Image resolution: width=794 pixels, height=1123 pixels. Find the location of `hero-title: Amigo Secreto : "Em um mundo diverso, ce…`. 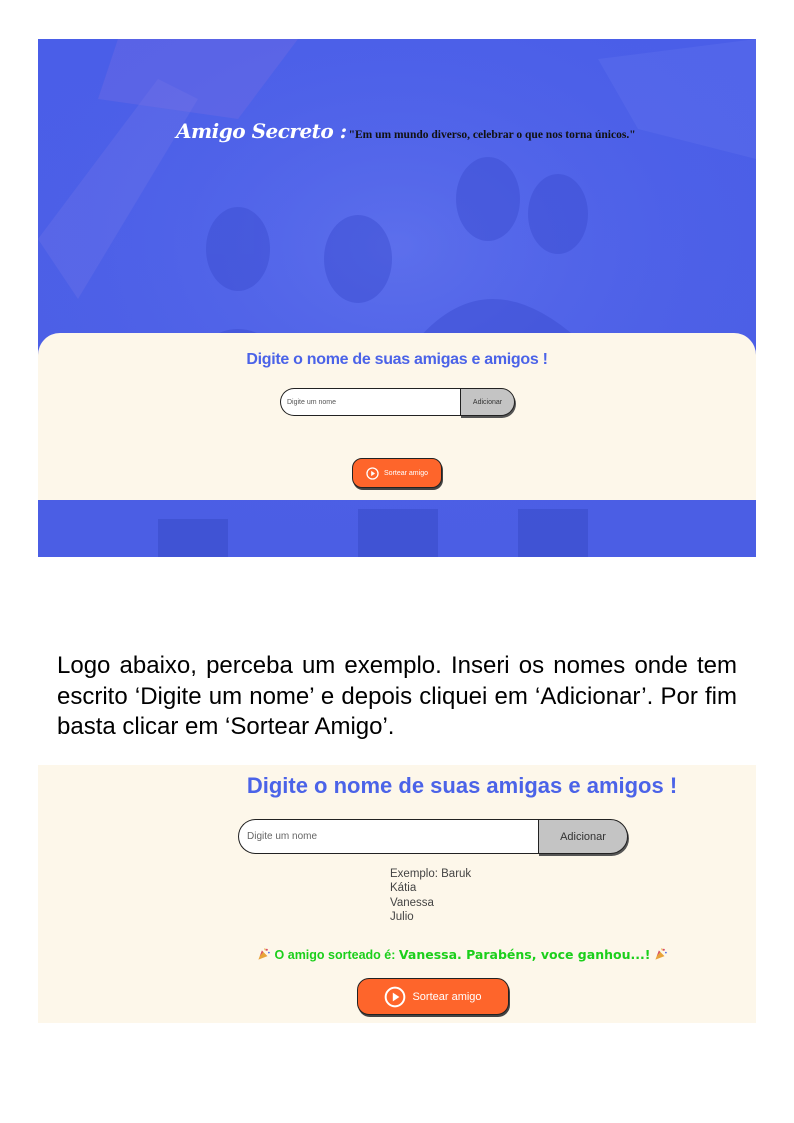

hero-title: Amigo Secreto : "Em um mundo diverso, ce… is located at coordinates (406, 134).